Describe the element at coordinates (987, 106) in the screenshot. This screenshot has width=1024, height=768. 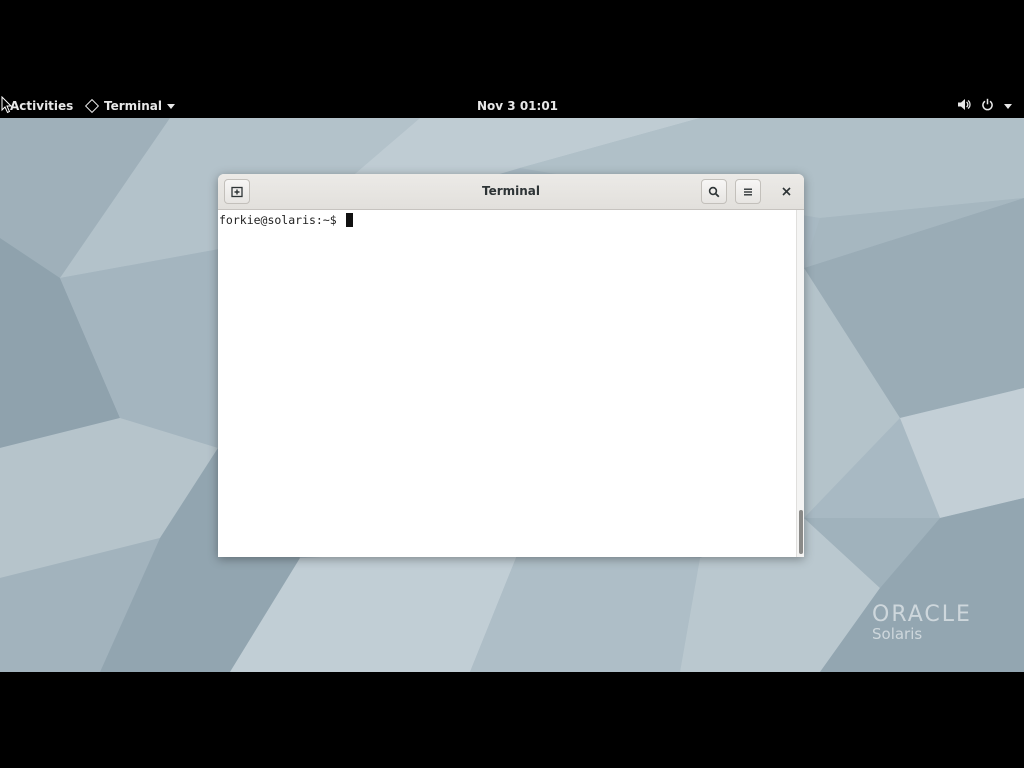
I see `power-icon` at that location.